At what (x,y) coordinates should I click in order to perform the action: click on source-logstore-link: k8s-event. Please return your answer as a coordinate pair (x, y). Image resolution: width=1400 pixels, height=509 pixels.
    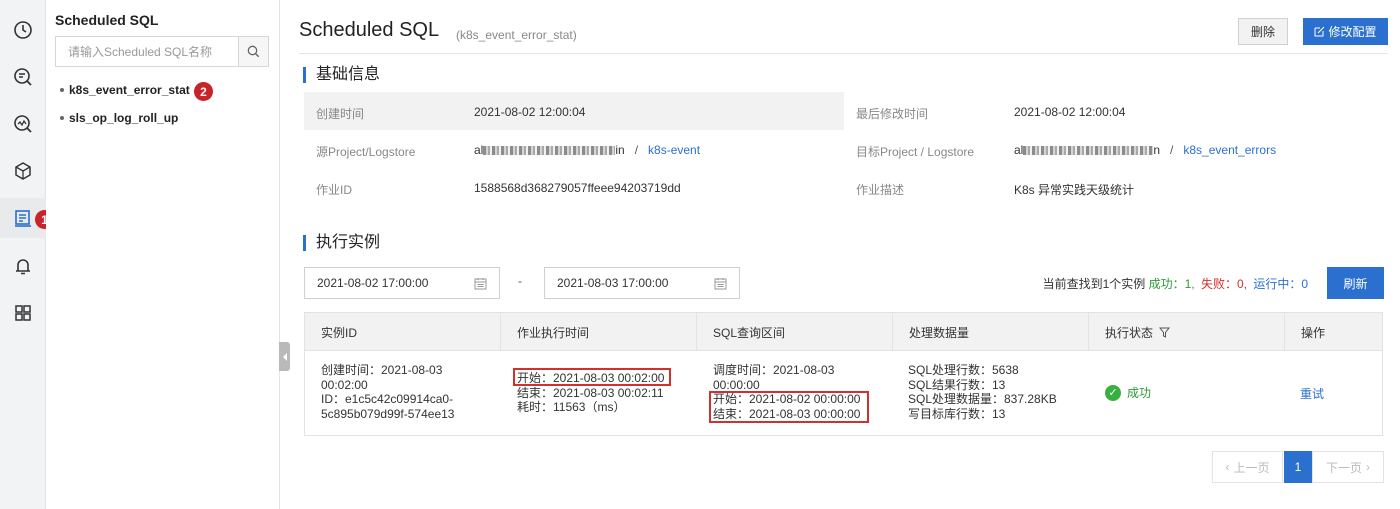
    Looking at the image, I should click on (674, 150).